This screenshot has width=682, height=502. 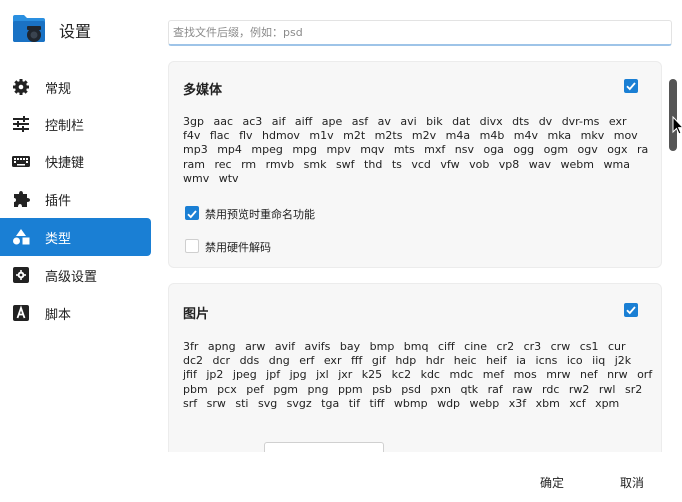 What do you see at coordinates (75, 31) in the screenshot?
I see `app-title: 设置` at bounding box center [75, 31].